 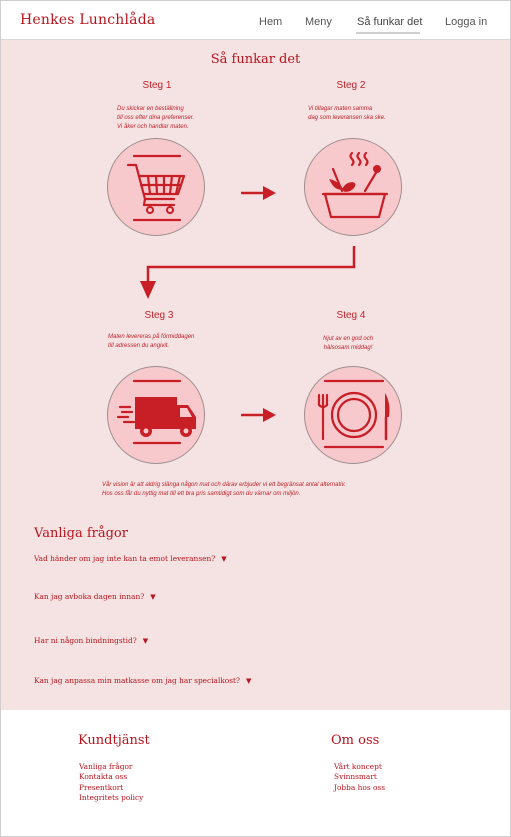 What do you see at coordinates (111, 797) in the screenshot?
I see `footer-link-privacy: Integritets policy` at bounding box center [111, 797].